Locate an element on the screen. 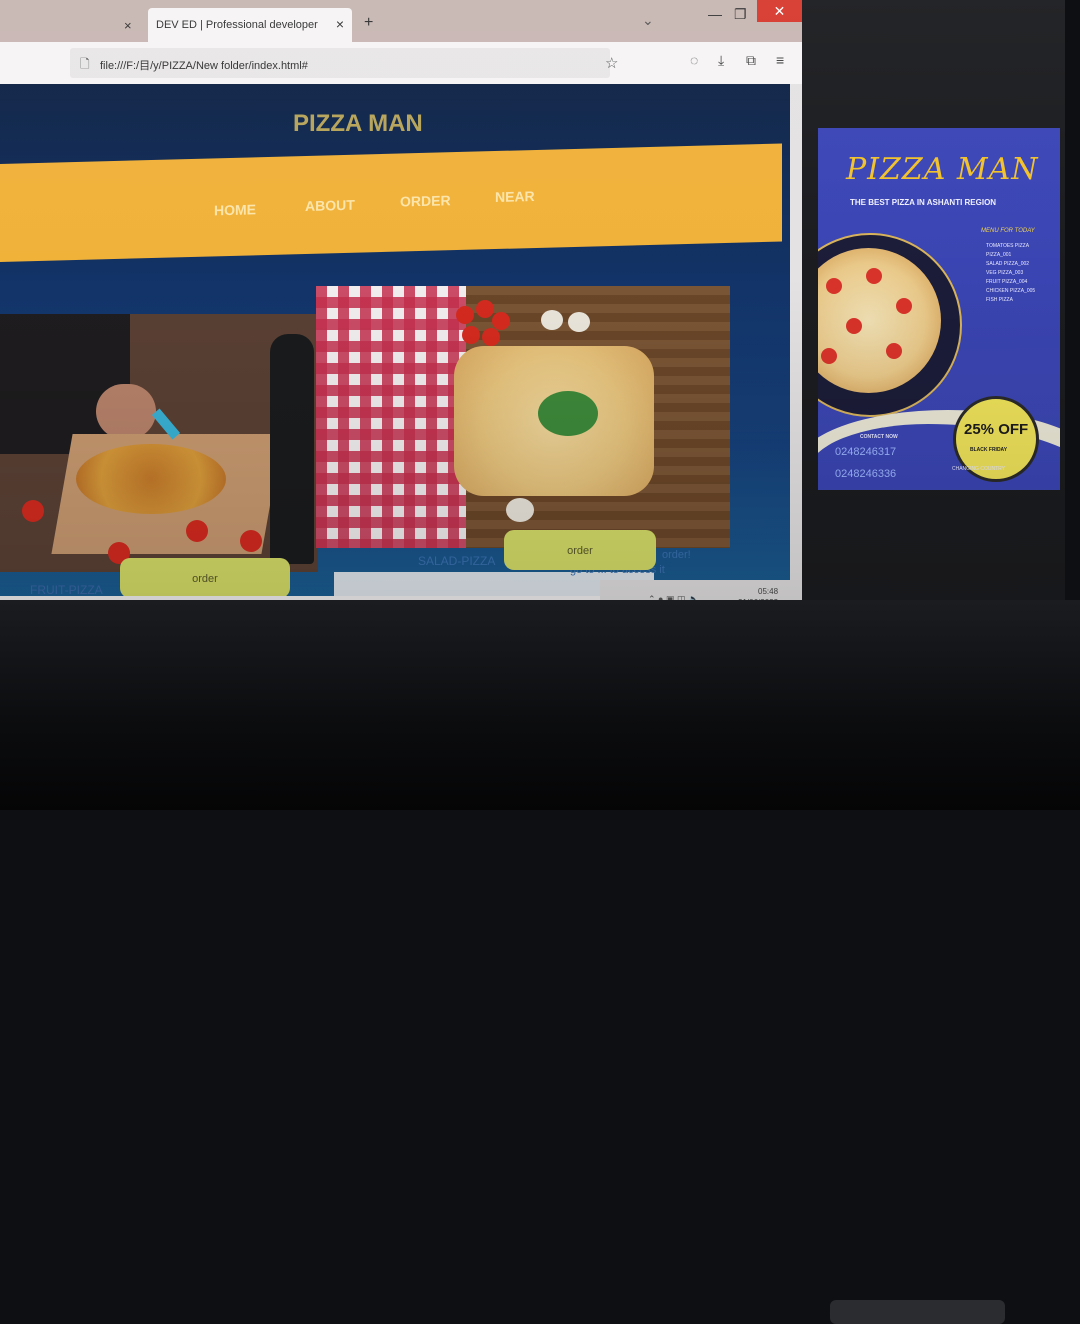  site-title: PIZZA MAN is located at coordinates (358, 123).